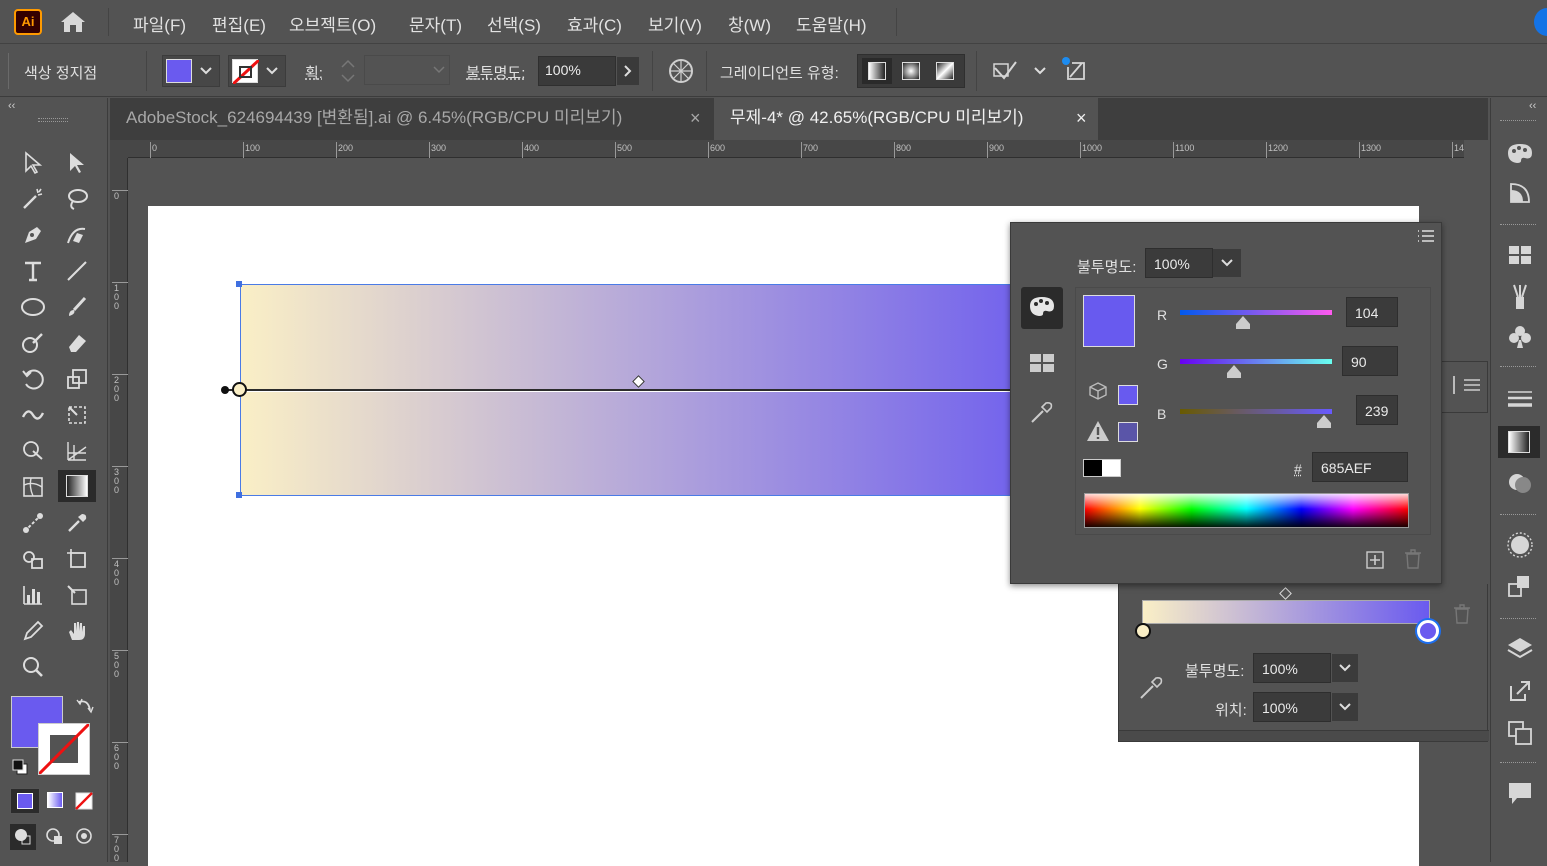  I want to click on artboard-tool-icon, so click(77, 559).